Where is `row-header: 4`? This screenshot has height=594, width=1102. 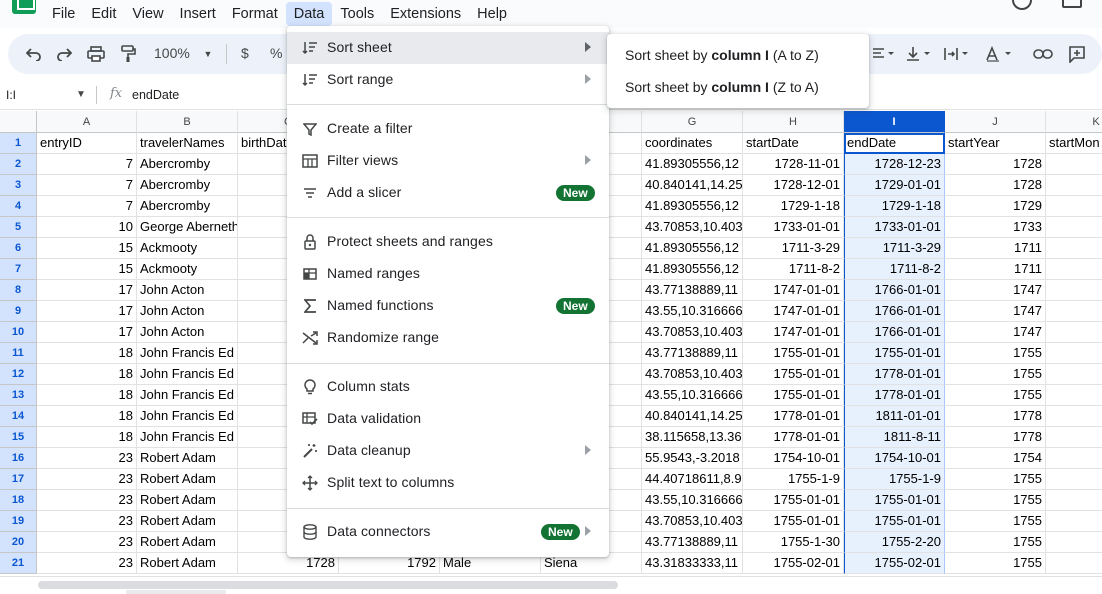 row-header: 4 is located at coordinates (18, 206).